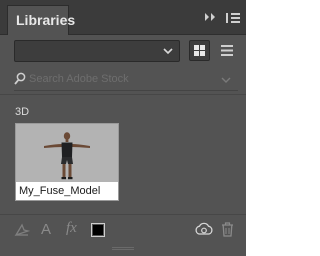  I want to click on add-graphic-icon, so click(22, 230).